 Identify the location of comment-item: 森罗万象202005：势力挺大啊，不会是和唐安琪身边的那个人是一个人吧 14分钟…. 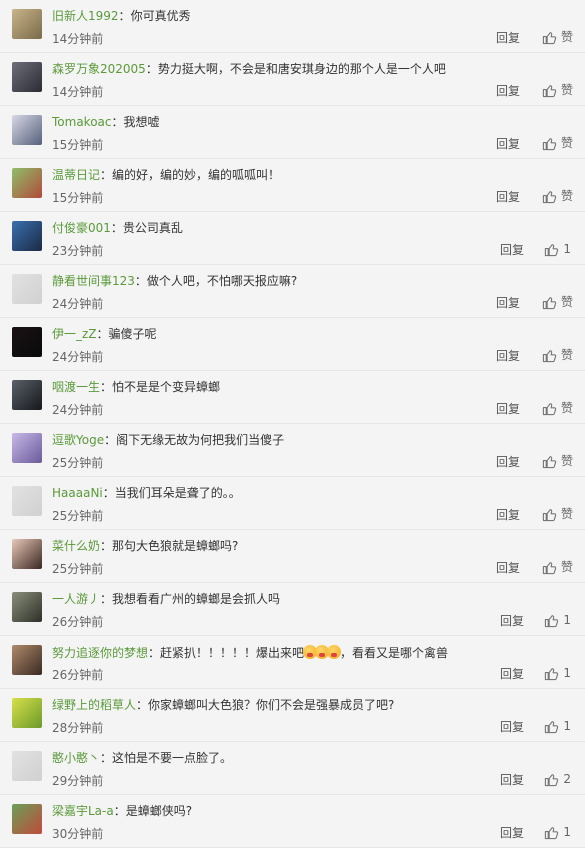
(292, 79).